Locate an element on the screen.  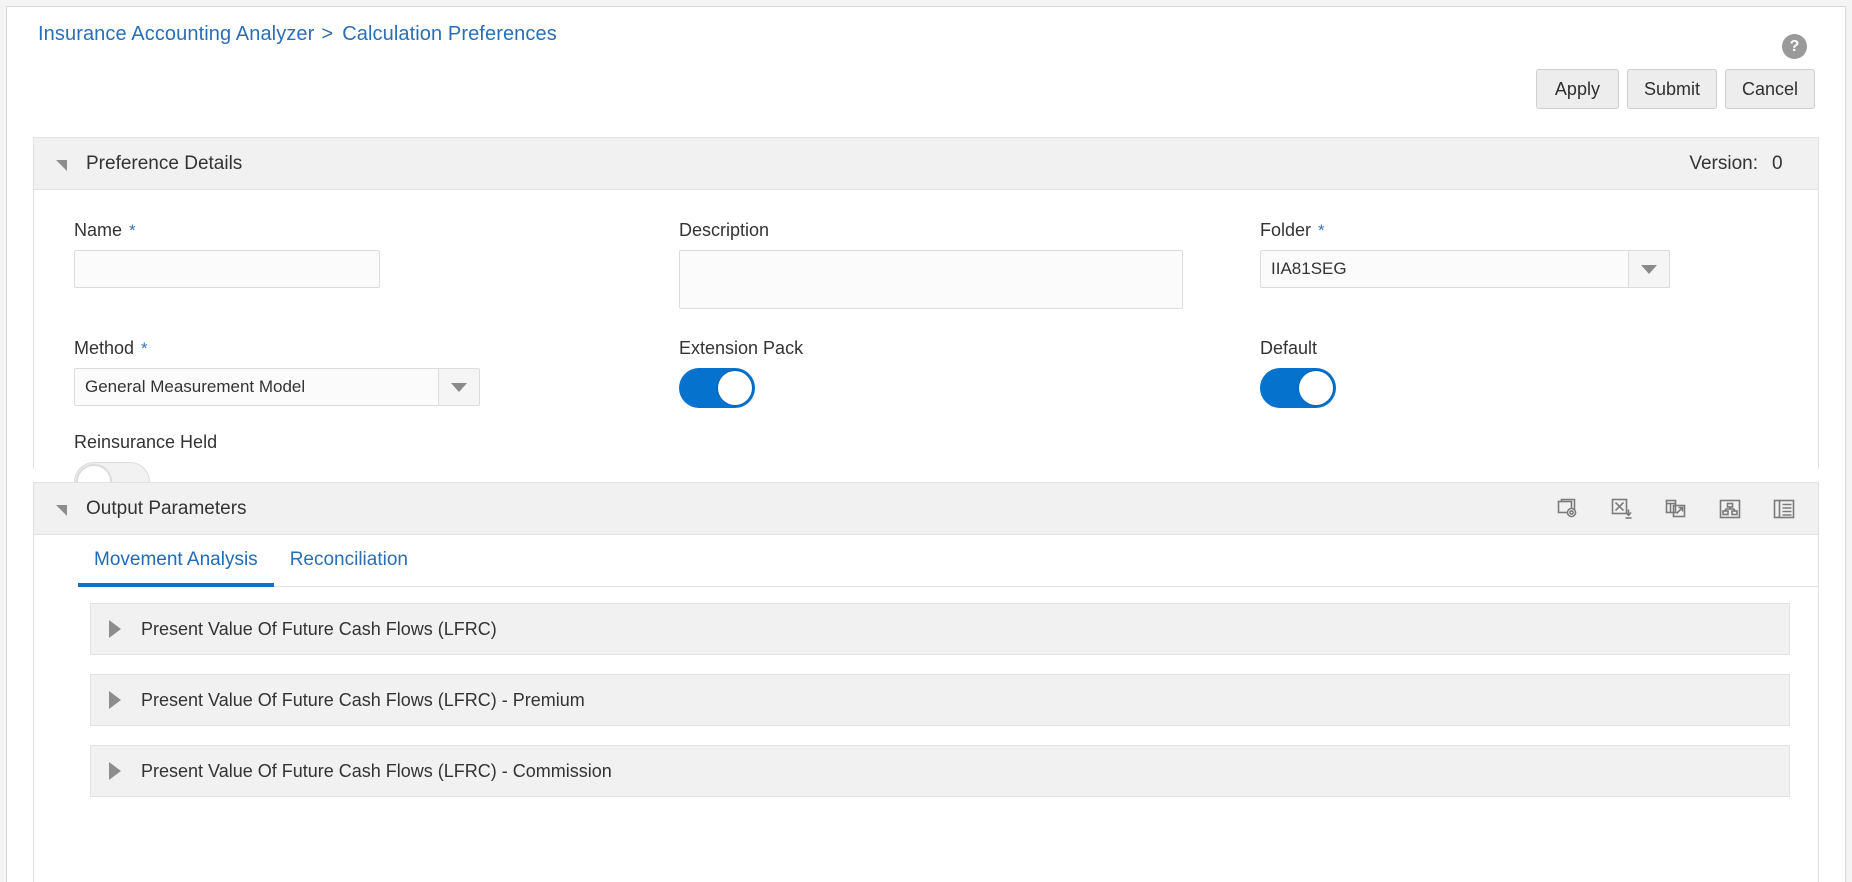
detach-table-icon is located at coordinates (1676, 509).